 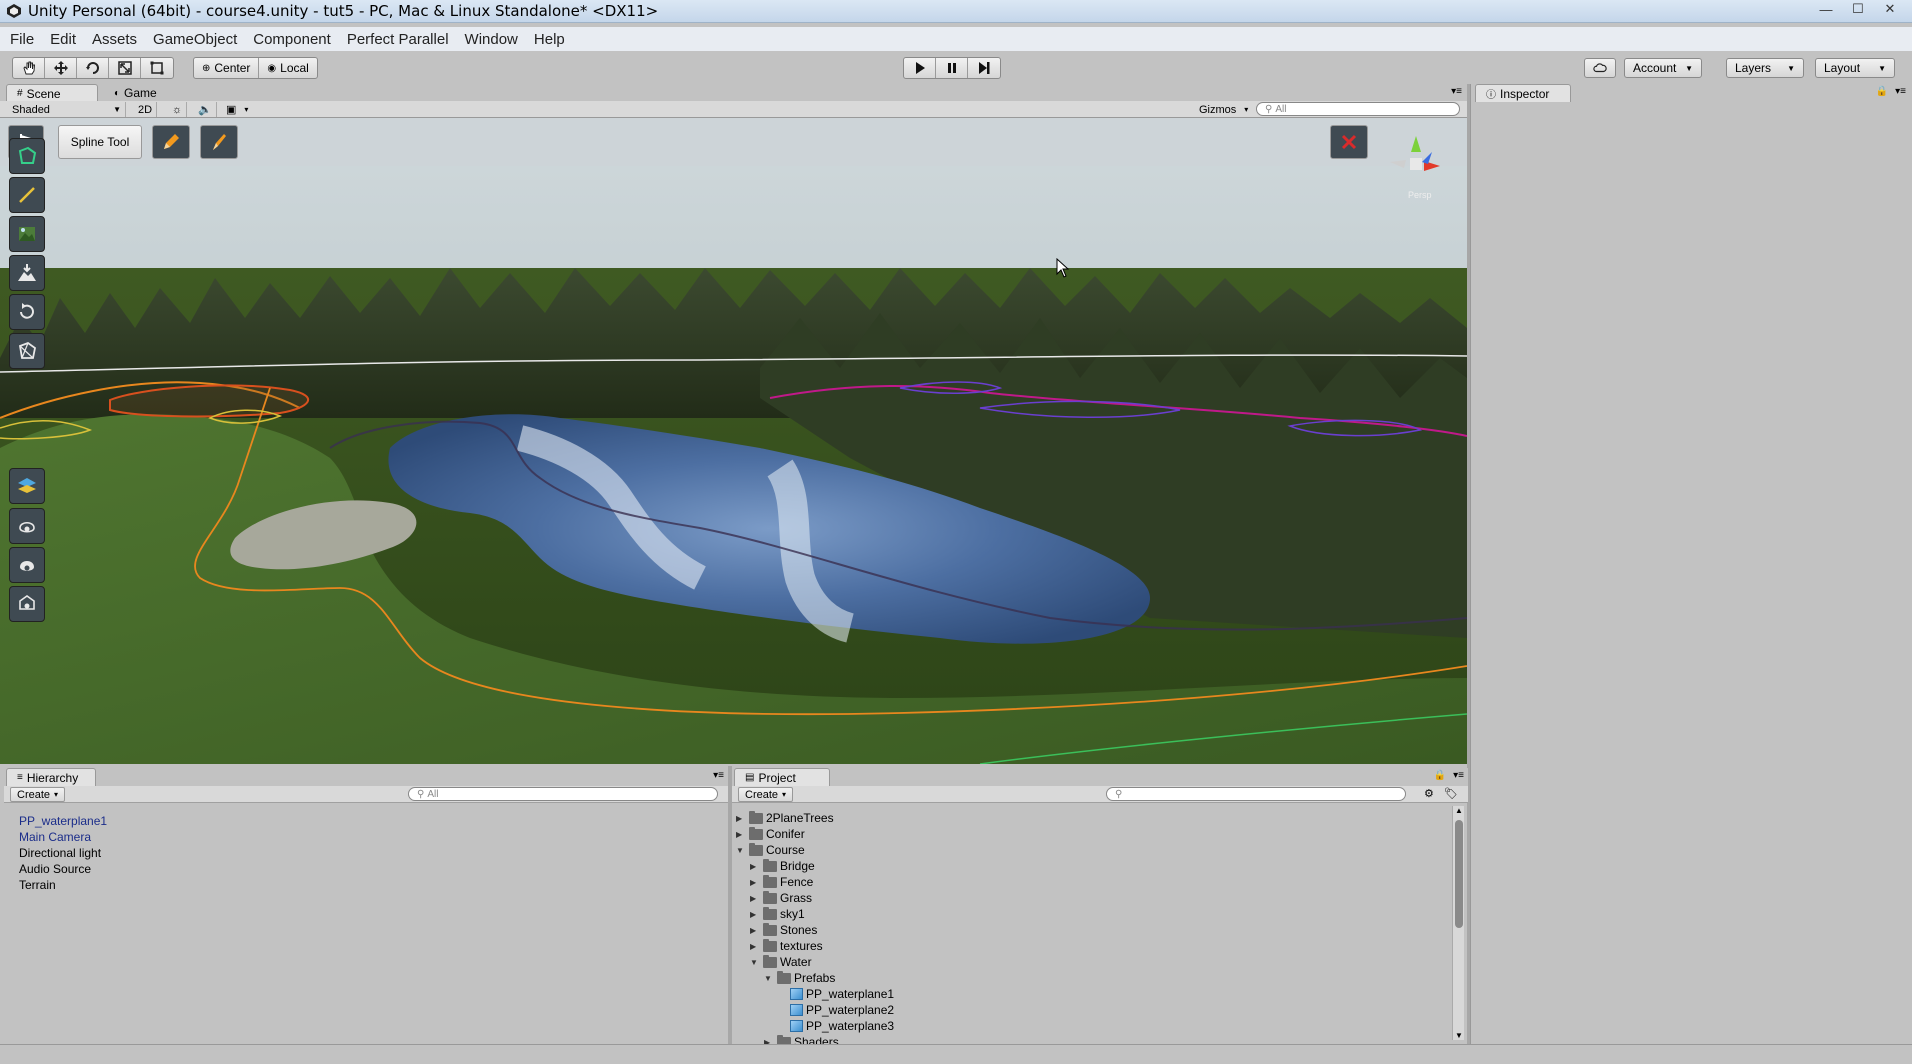 What do you see at coordinates (219, 142) in the screenshot?
I see `pencil-edit-button` at bounding box center [219, 142].